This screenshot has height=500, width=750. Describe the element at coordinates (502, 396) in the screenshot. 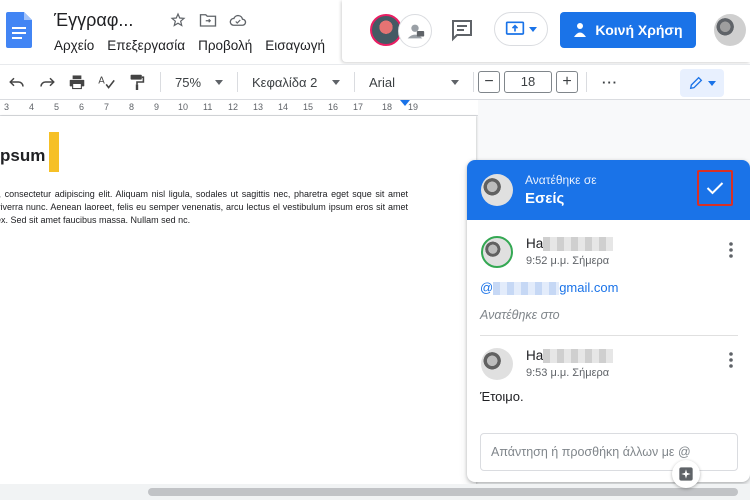

I see `comment-text: Έτοιμο.` at that location.